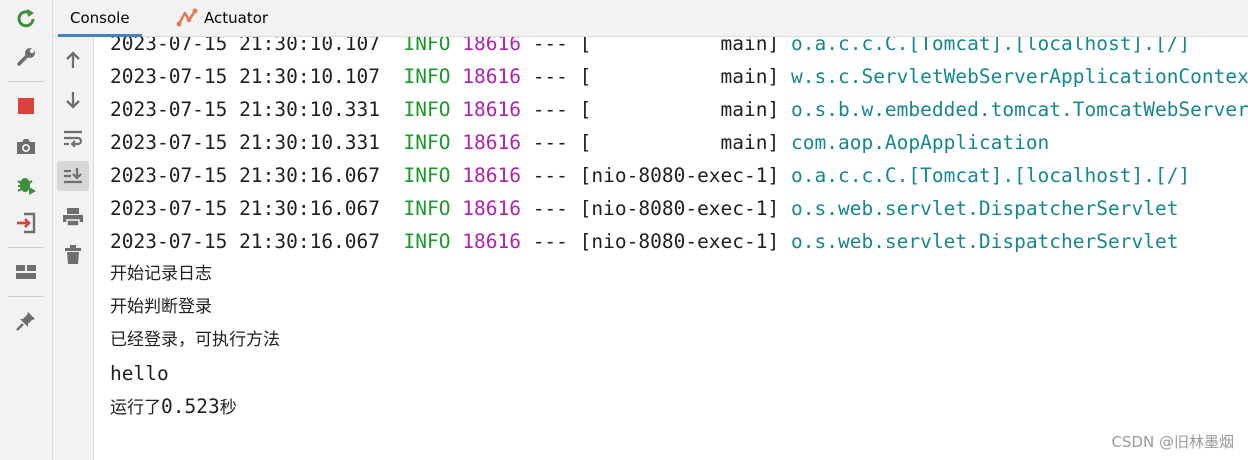 This screenshot has height=460, width=1248. What do you see at coordinates (73, 100) in the screenshot?
I see `arrow-down-icon` at bounding box center [73, 100].